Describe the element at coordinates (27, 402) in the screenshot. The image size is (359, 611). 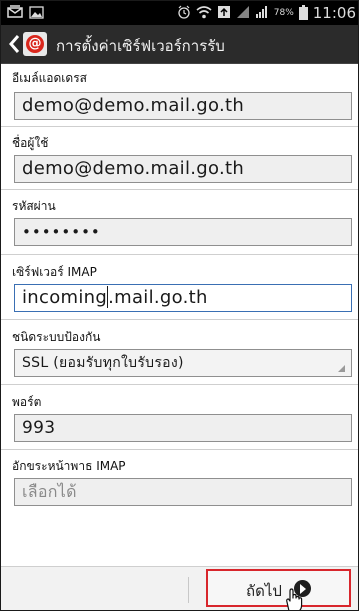
I see `port-label: พอร์ต` at that location.